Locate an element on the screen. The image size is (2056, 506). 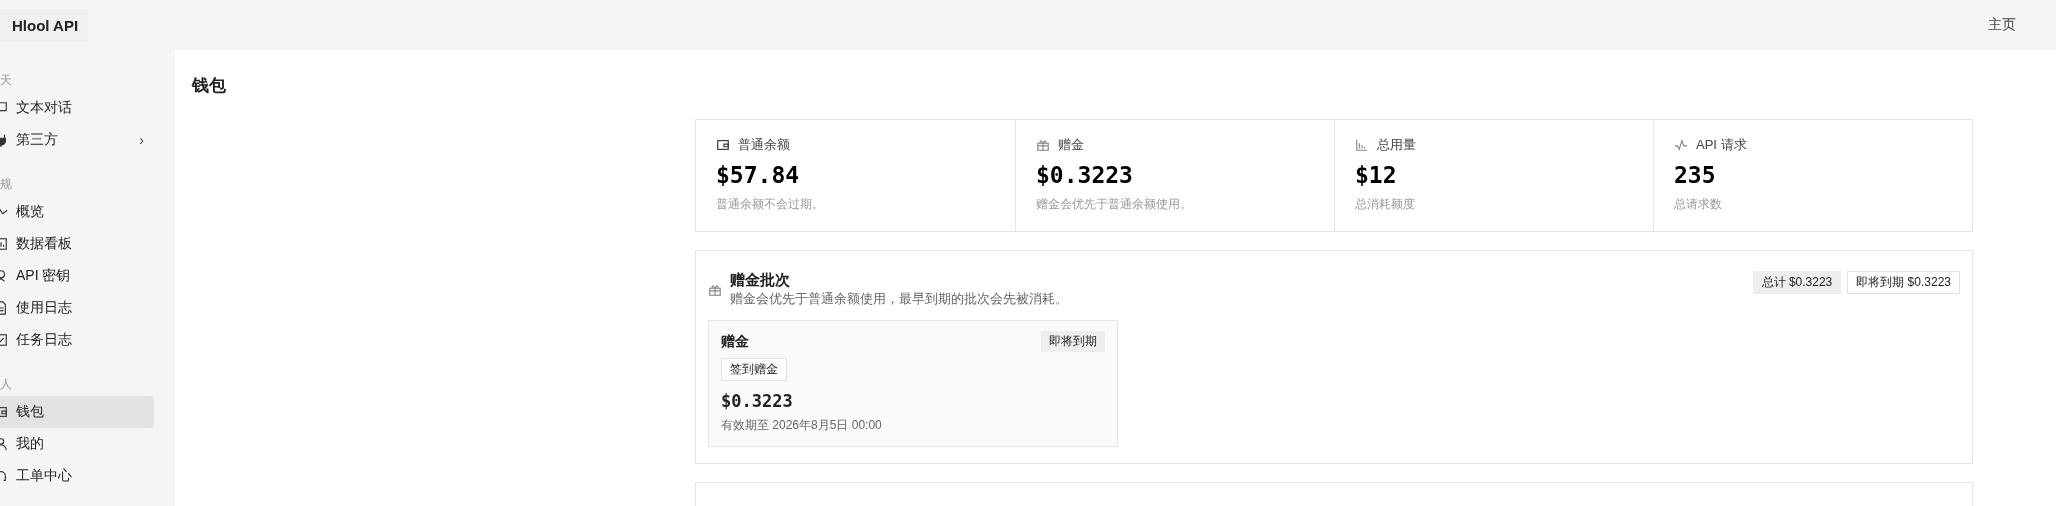
sidebar-item: 文本对话 is located at coordinates (77, 108).